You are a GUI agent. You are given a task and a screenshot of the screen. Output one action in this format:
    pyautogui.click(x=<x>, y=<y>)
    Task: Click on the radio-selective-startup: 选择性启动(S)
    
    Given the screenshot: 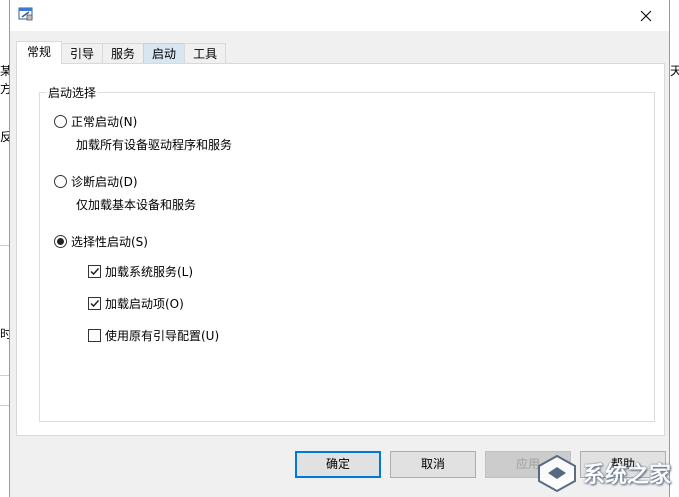 What is the action you would take?
    pyautogui.click(x=101, y=241)
    